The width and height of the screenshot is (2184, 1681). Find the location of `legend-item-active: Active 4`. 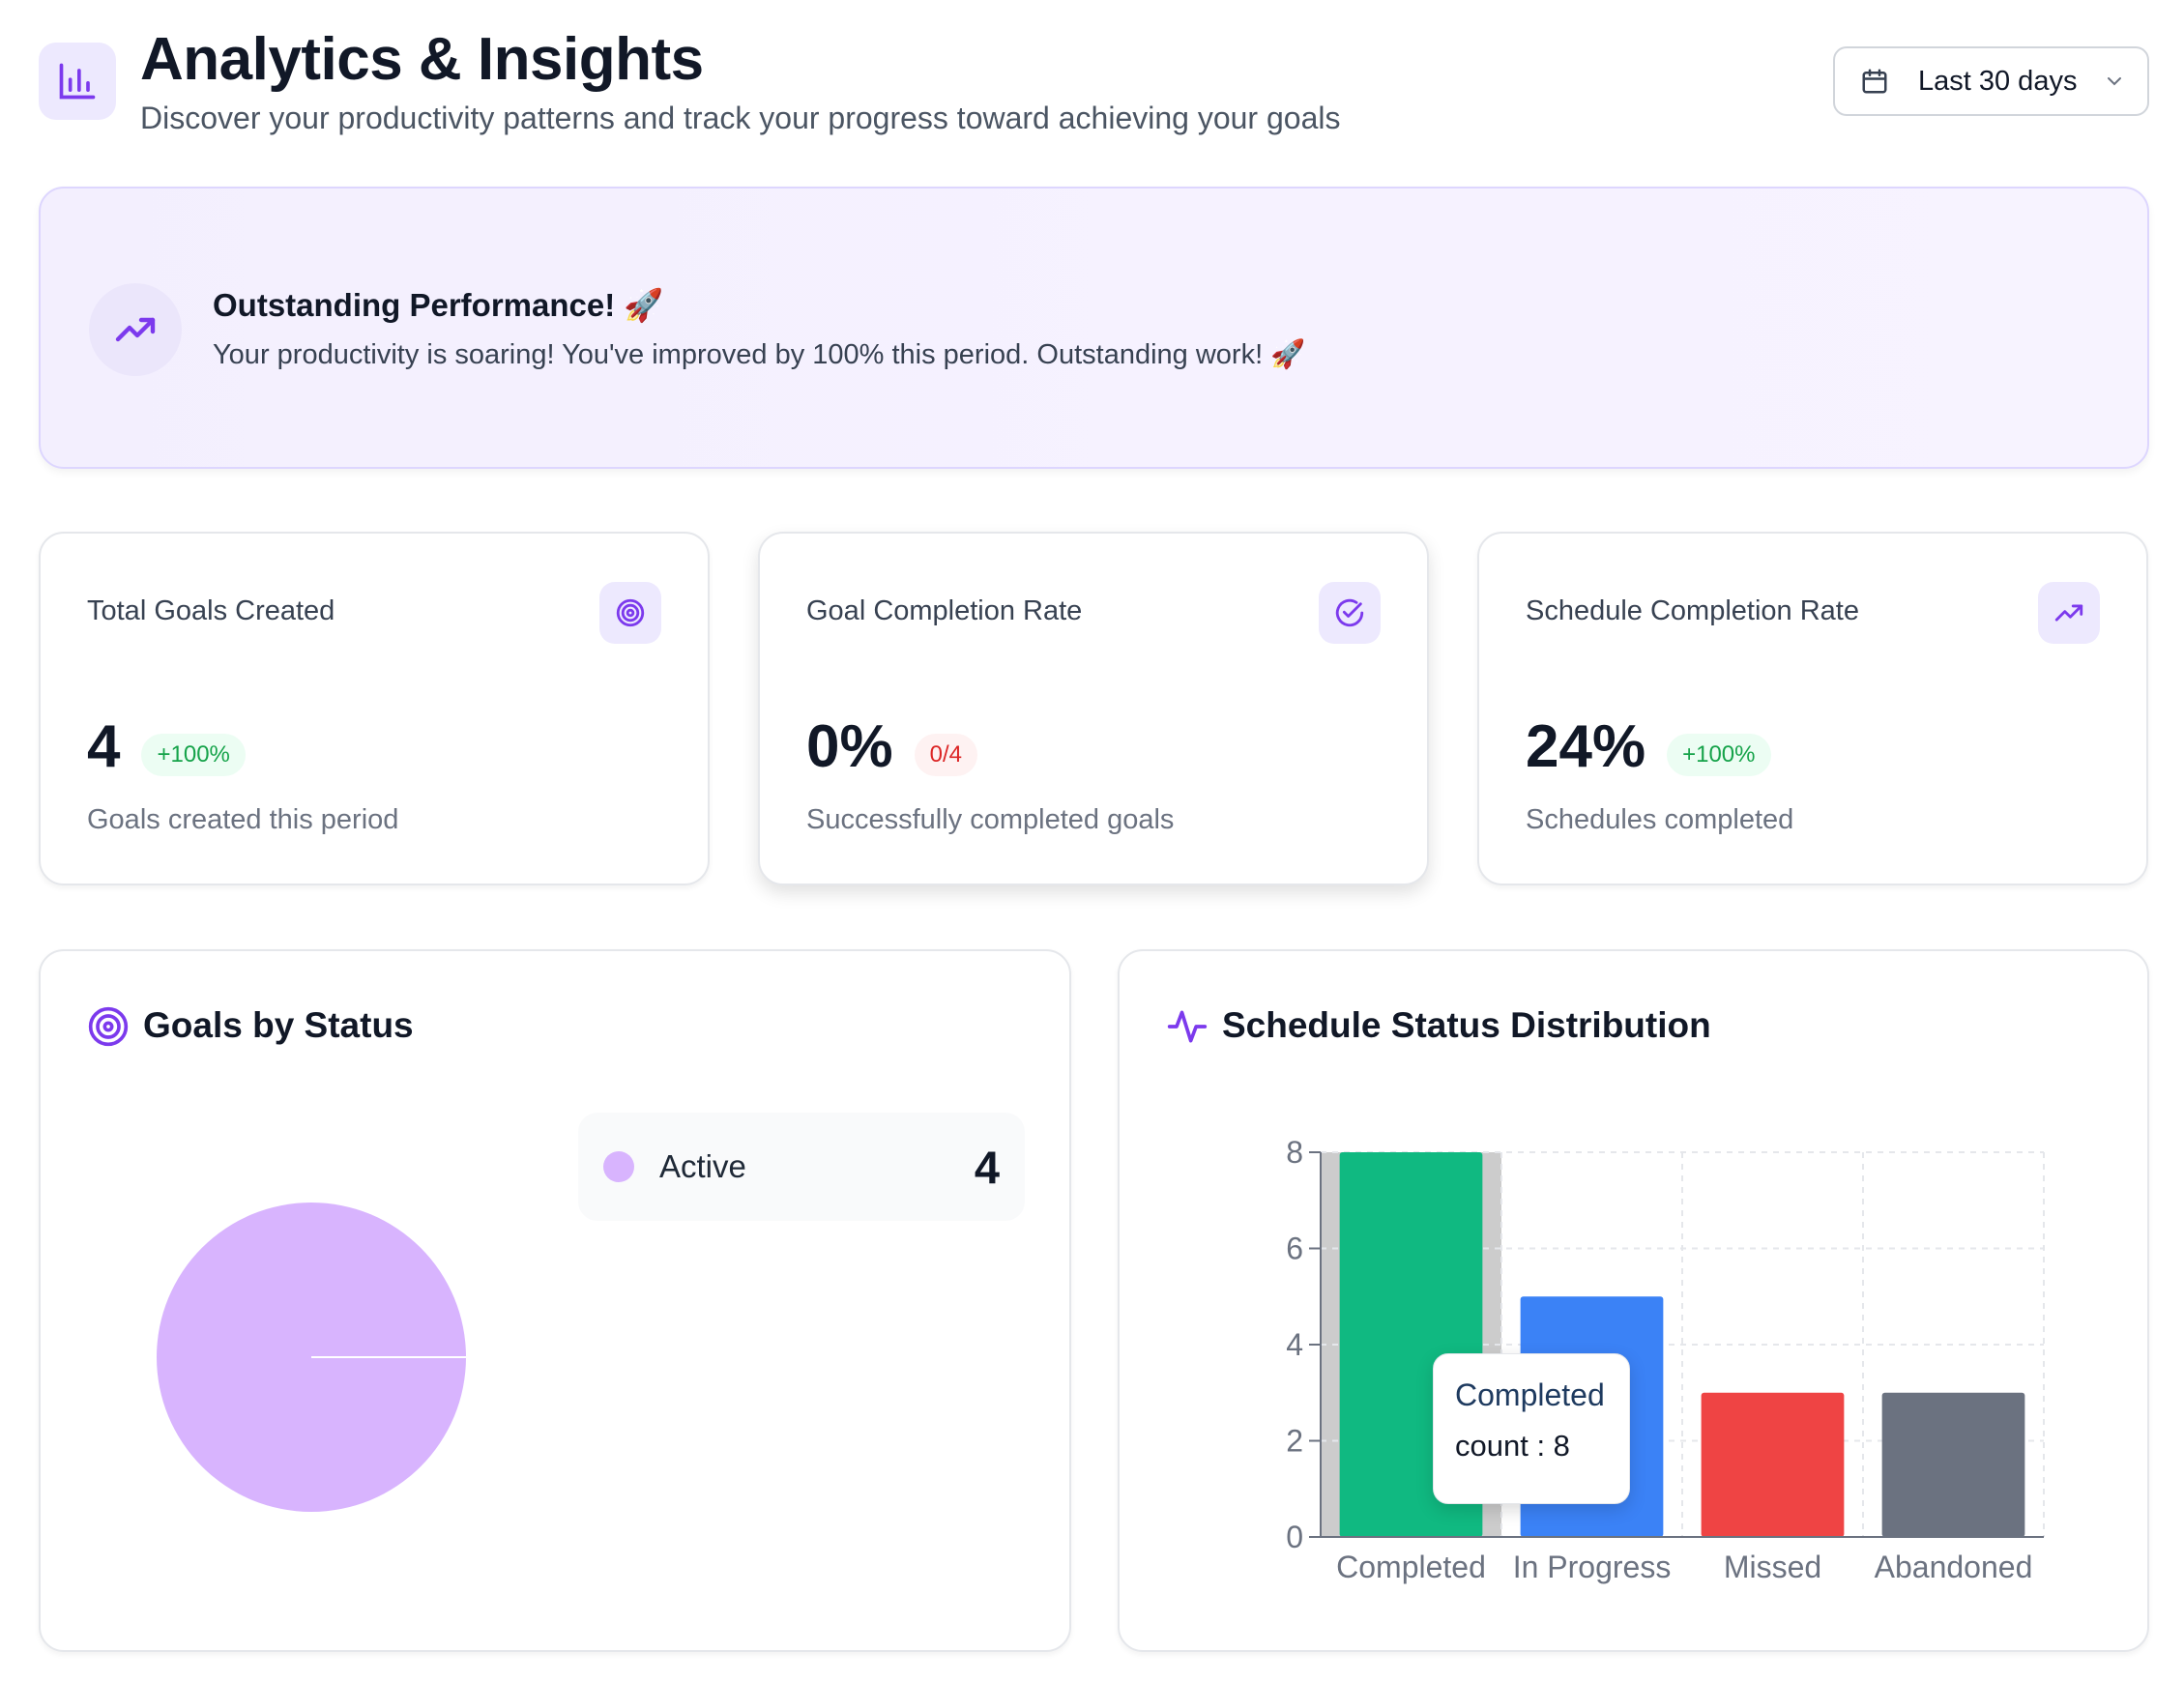

legend-item-active: Active 4 is located at coordinates (802, 1167).